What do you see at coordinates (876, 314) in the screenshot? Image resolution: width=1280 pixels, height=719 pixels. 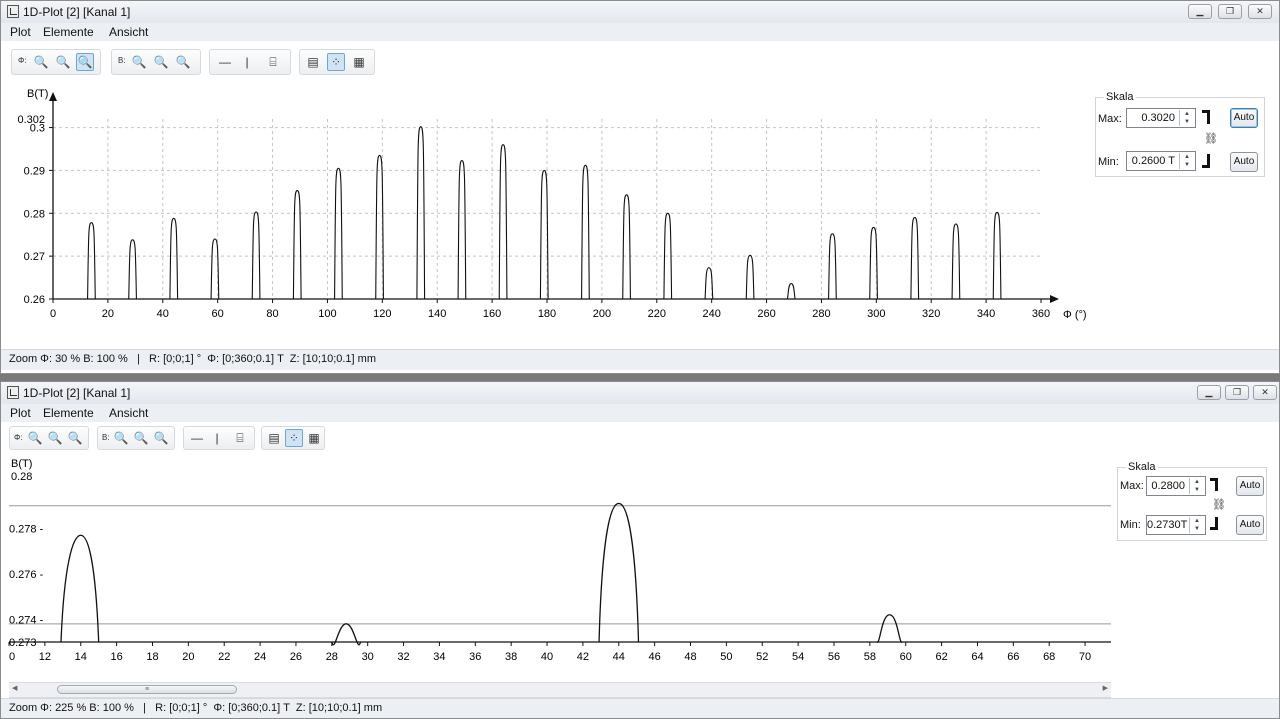 I see `x-tick-label: 300` at bounding box center [876, 314].